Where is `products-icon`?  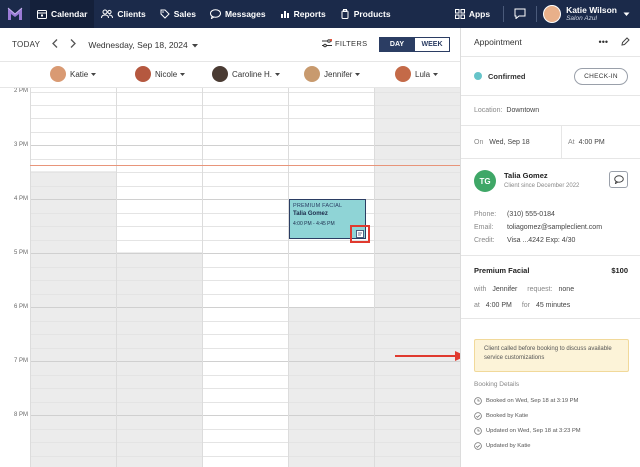
products-icon is located at coordinates (345, 14).